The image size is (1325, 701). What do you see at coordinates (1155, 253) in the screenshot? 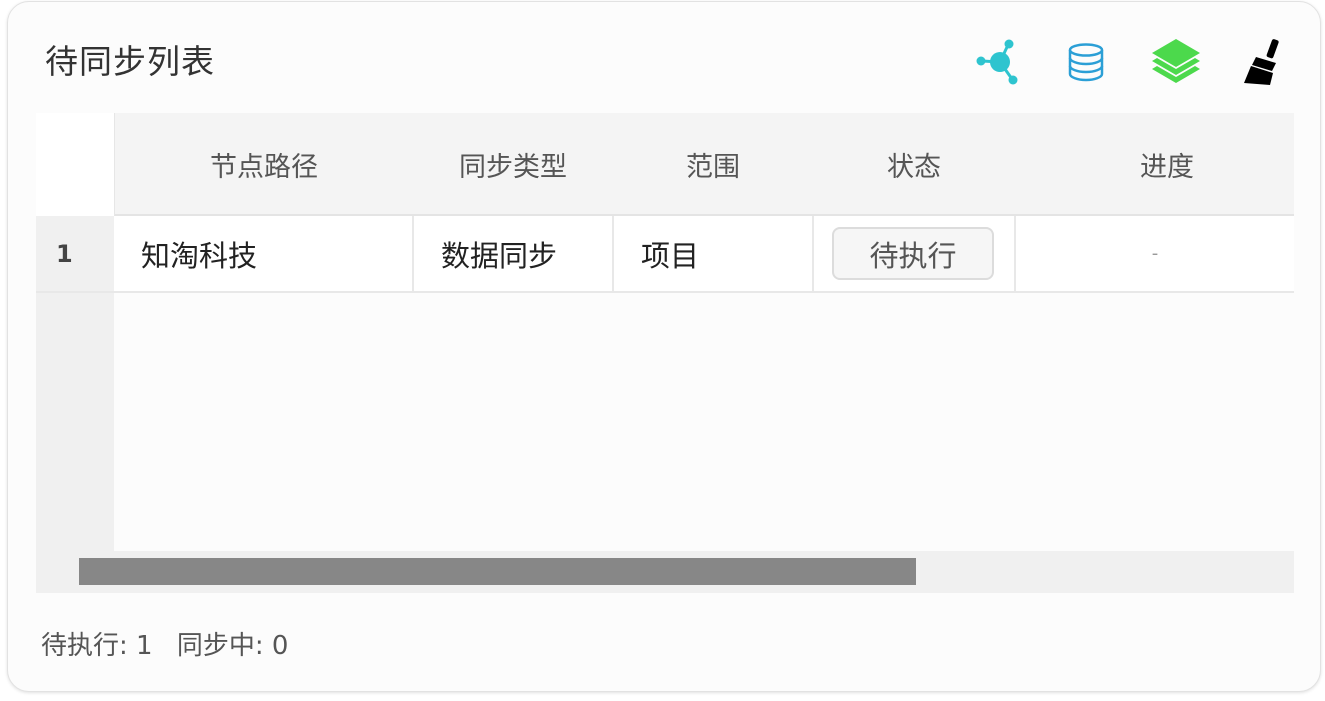
I see `cell-progress: -` at bounding box center [1155, 253].